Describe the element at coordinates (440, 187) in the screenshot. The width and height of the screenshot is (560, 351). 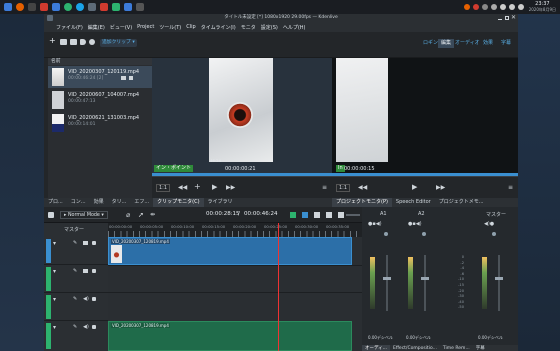
I see `project-forward-icon: ▶▶` at that location.